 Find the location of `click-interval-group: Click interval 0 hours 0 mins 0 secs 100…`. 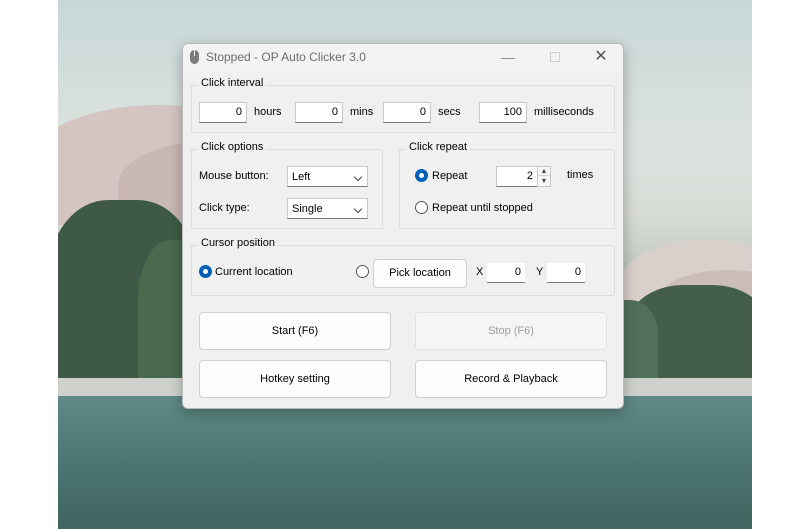

click-interval-group: Click interval 0 hours 0 mins 0 secs 100… is located at coordinates (403, 105).